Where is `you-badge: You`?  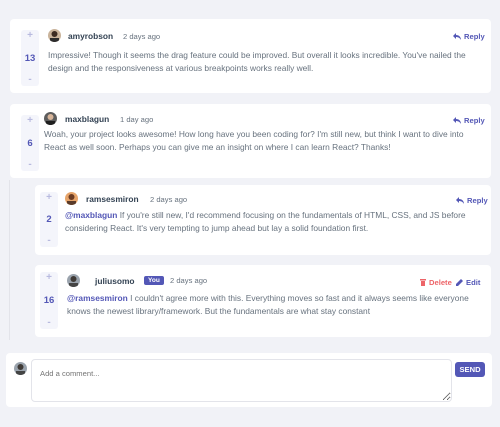 you-badge: You is located at coordinates (154, 280).